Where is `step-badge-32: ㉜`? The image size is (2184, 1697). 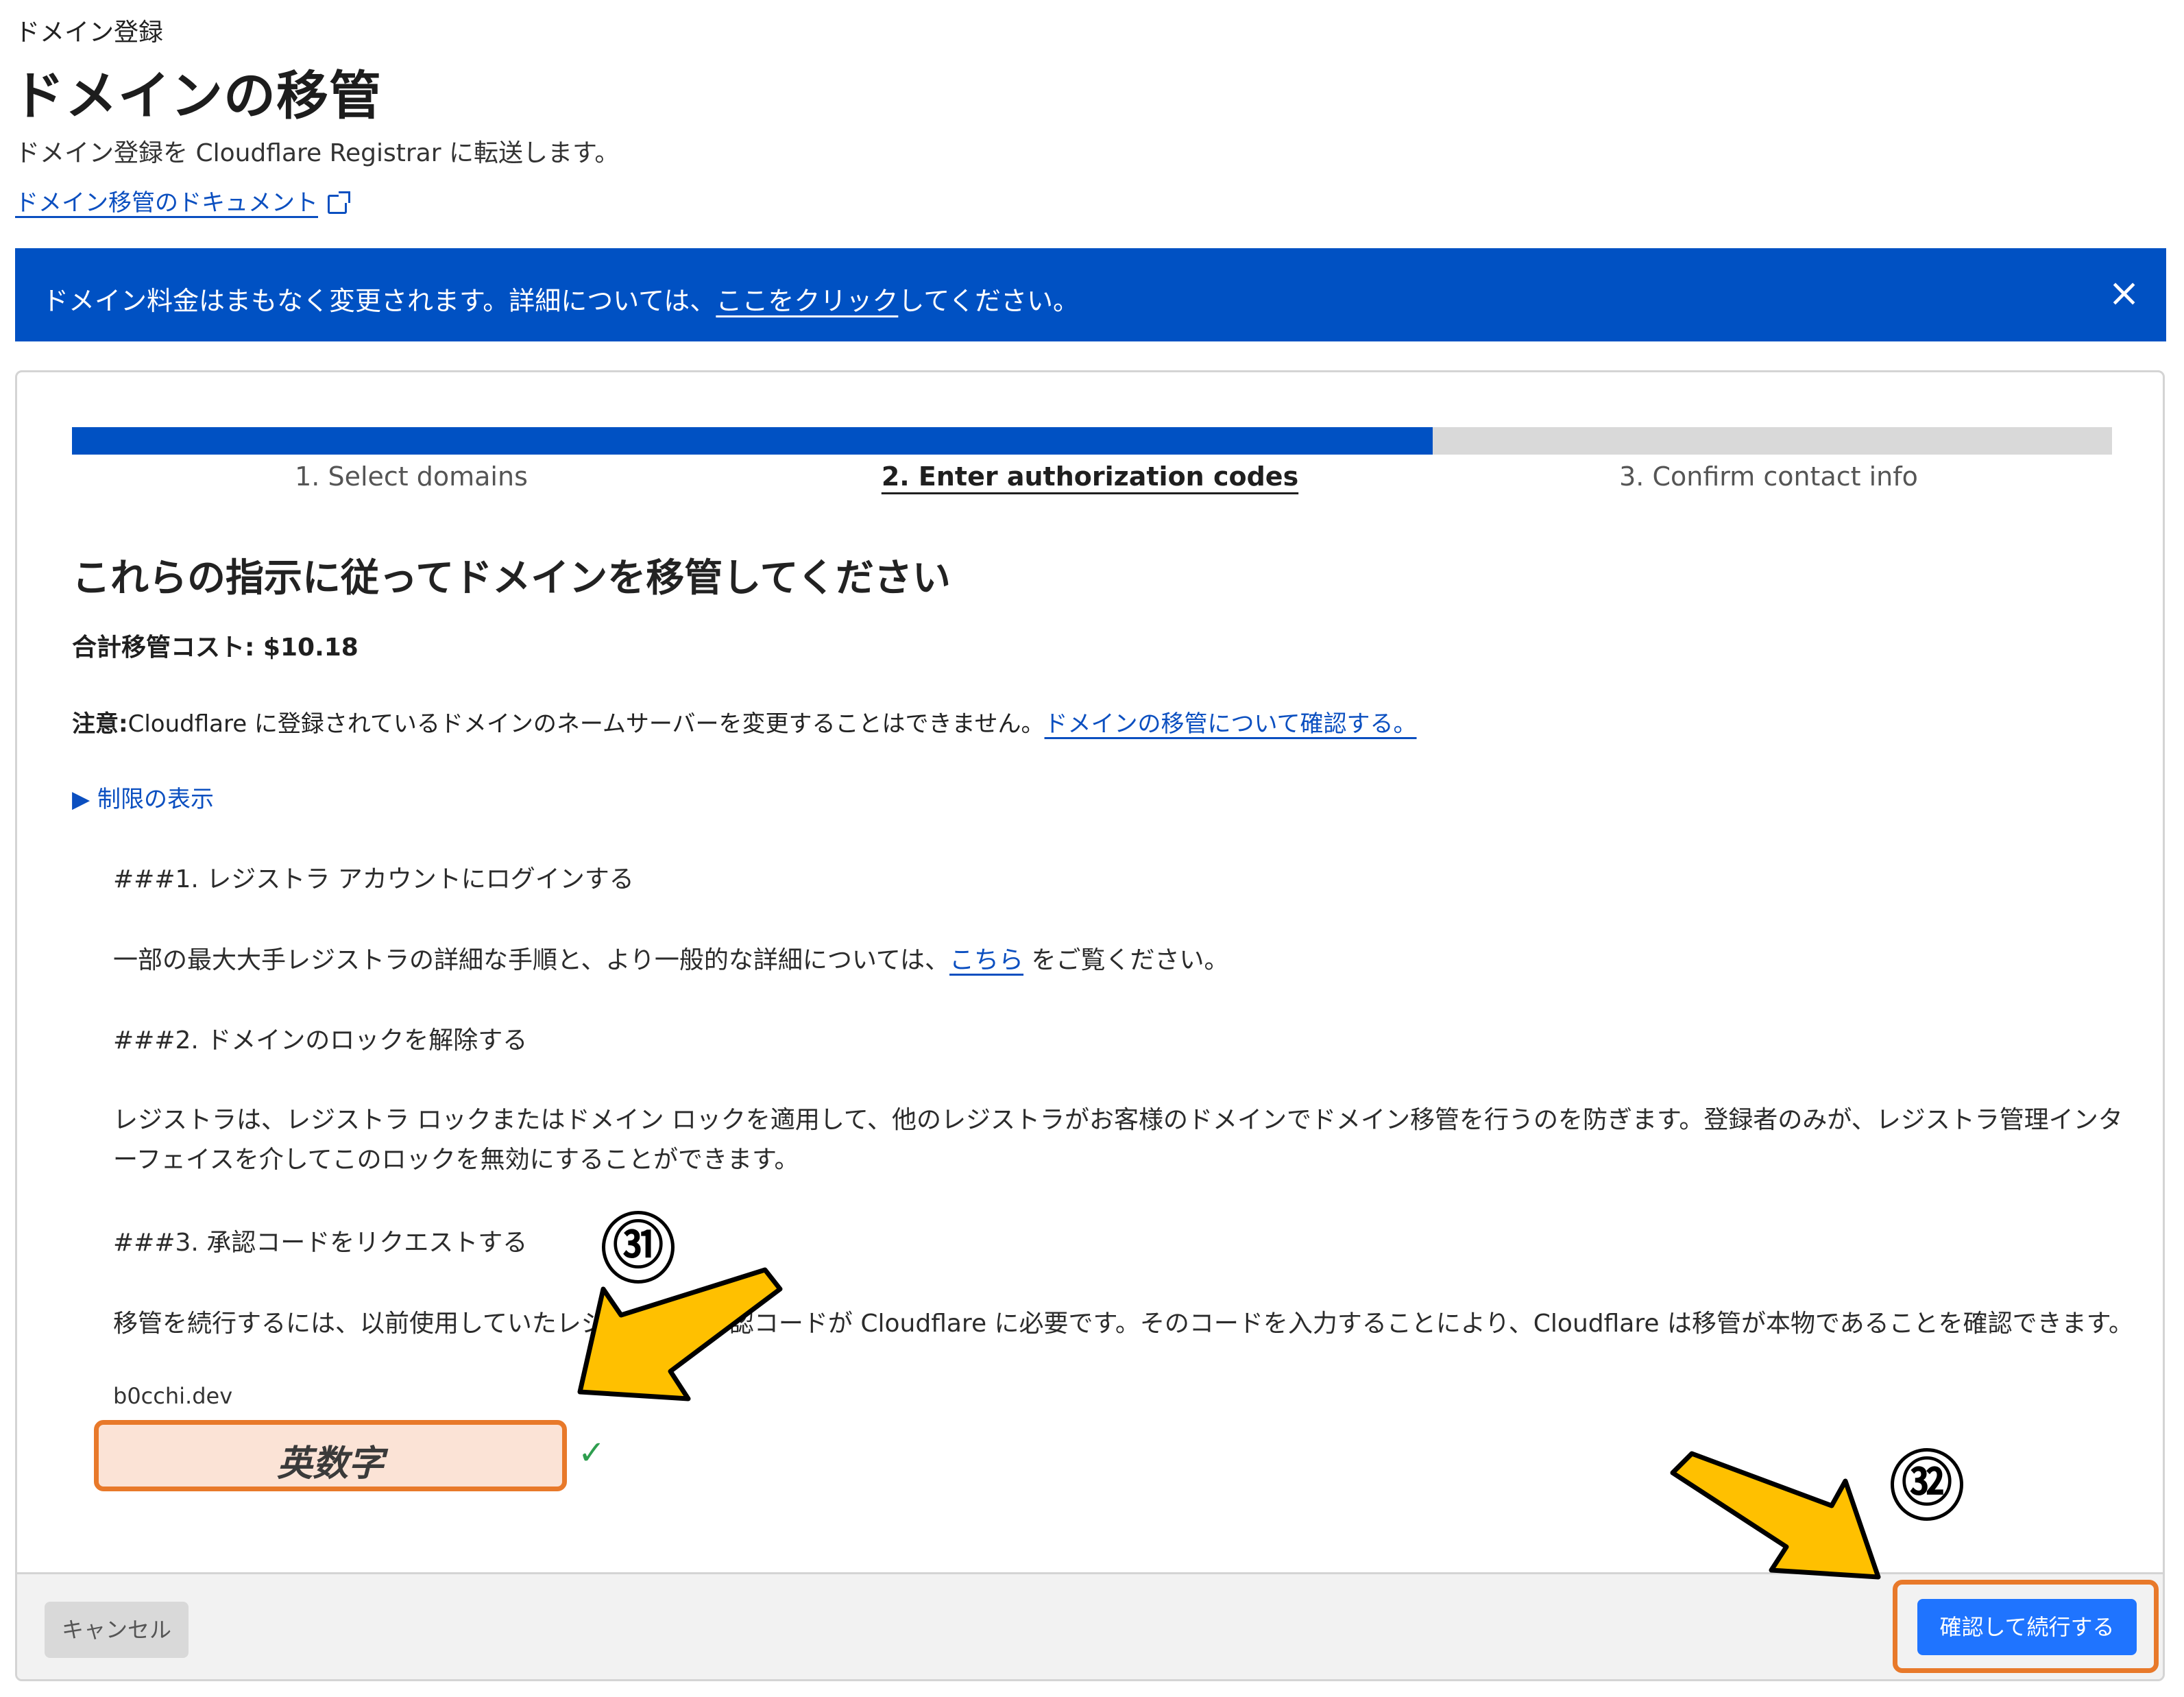 step-badge-32: ㉜ is located at coordinates (1927, 1484).